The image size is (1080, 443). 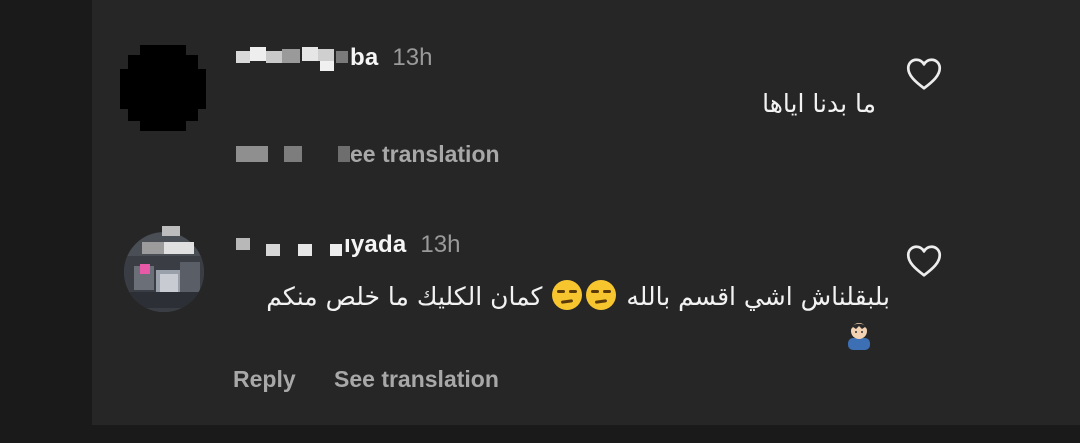 I want to click on comment-text-part: بلبقلناش اشي اقسم بالله, so click(x=758, y=296).